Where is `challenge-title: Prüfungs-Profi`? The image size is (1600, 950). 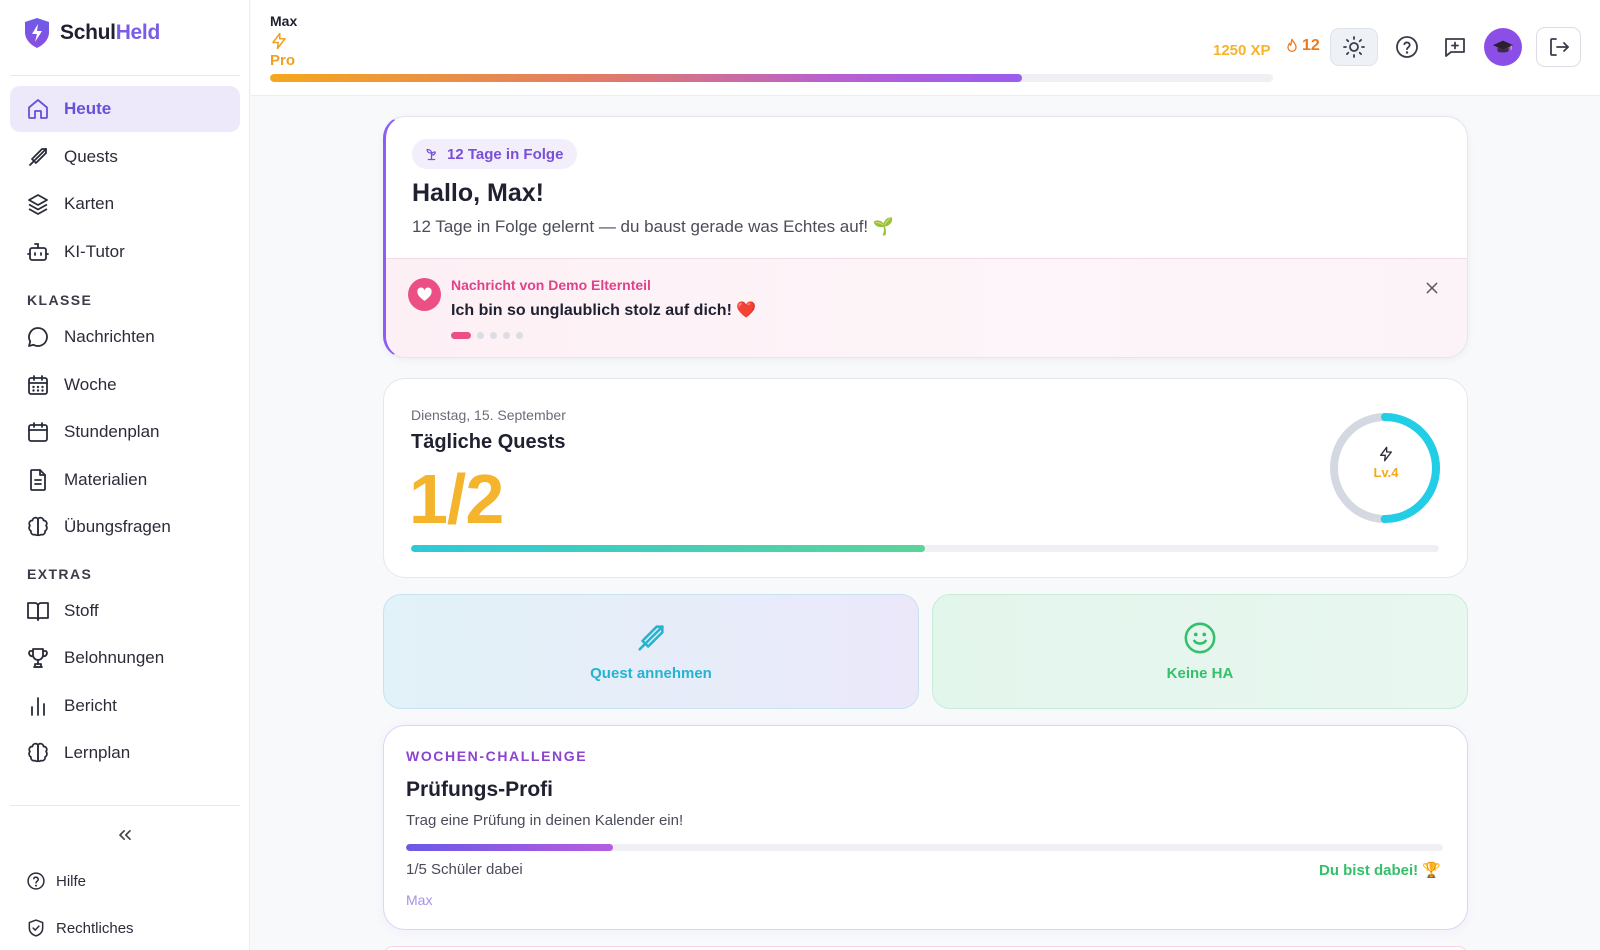 challenge-title: Prüfungs-Profi is located at coordinates (479, 789).